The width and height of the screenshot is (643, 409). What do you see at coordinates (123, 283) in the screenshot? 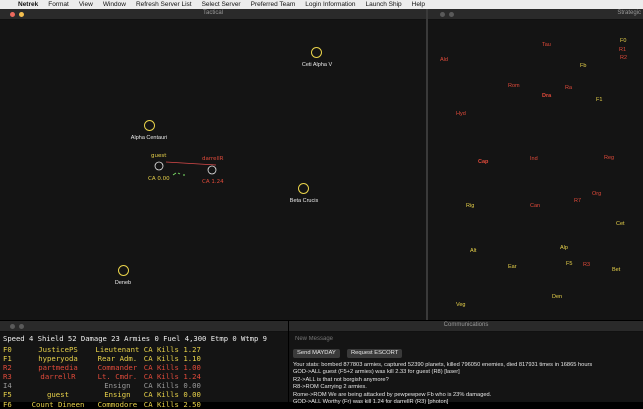
I see `planet-label: Deneb` at bounding box center [123, 283].